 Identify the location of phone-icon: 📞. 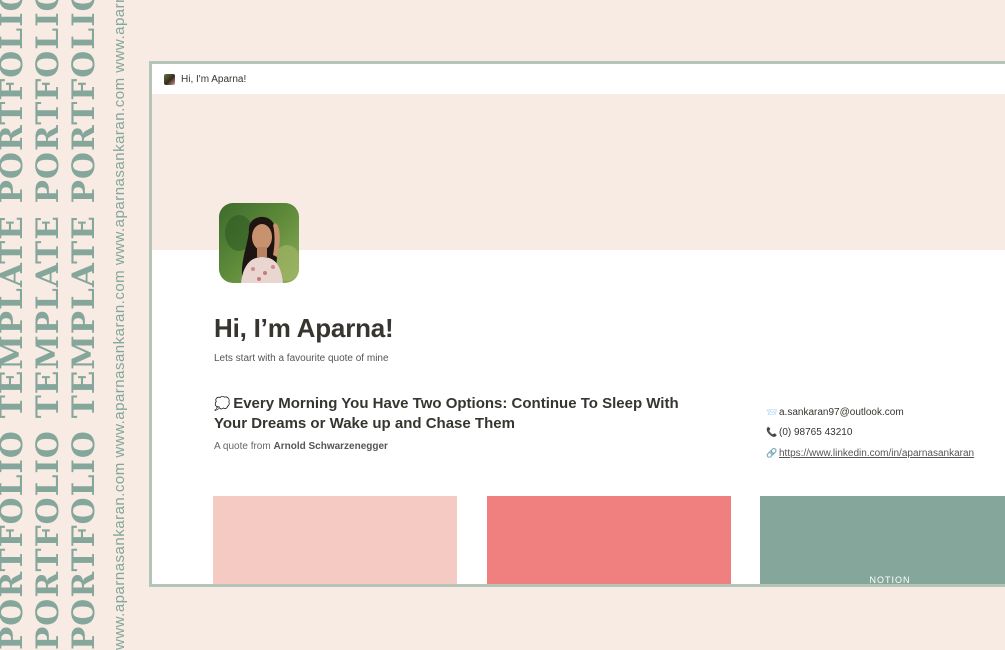
(772, 432).